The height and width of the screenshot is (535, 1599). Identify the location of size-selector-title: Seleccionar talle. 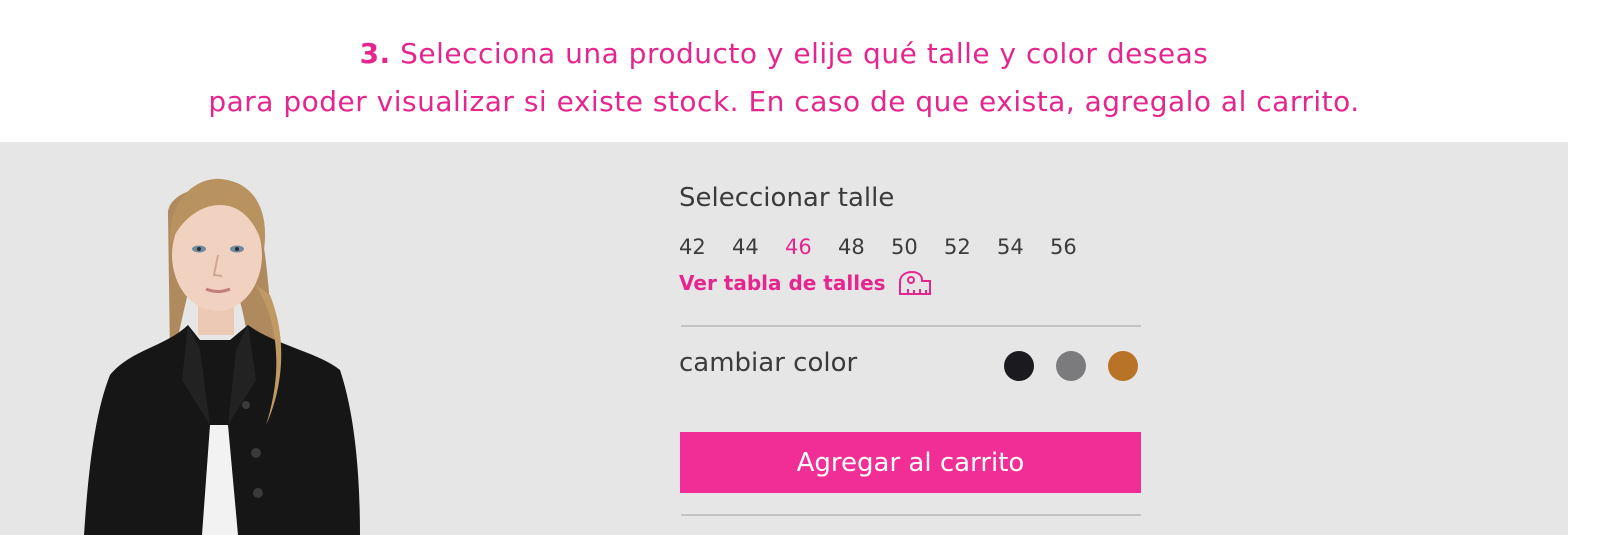
(787, 198).